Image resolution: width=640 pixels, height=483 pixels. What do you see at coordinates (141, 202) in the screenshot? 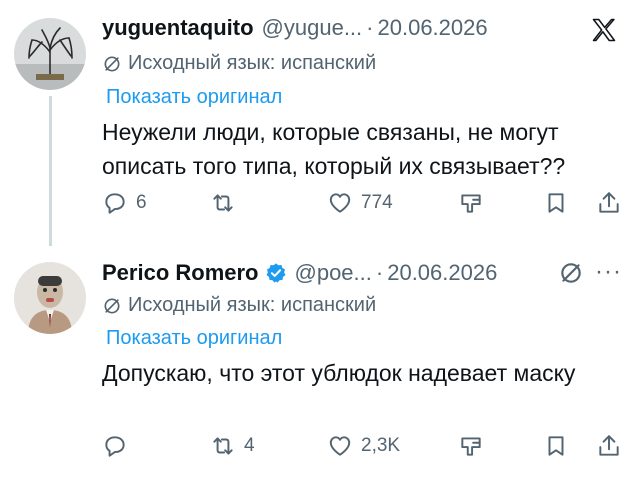
I see `reply-count: 6` at bounding box center [141, 202].